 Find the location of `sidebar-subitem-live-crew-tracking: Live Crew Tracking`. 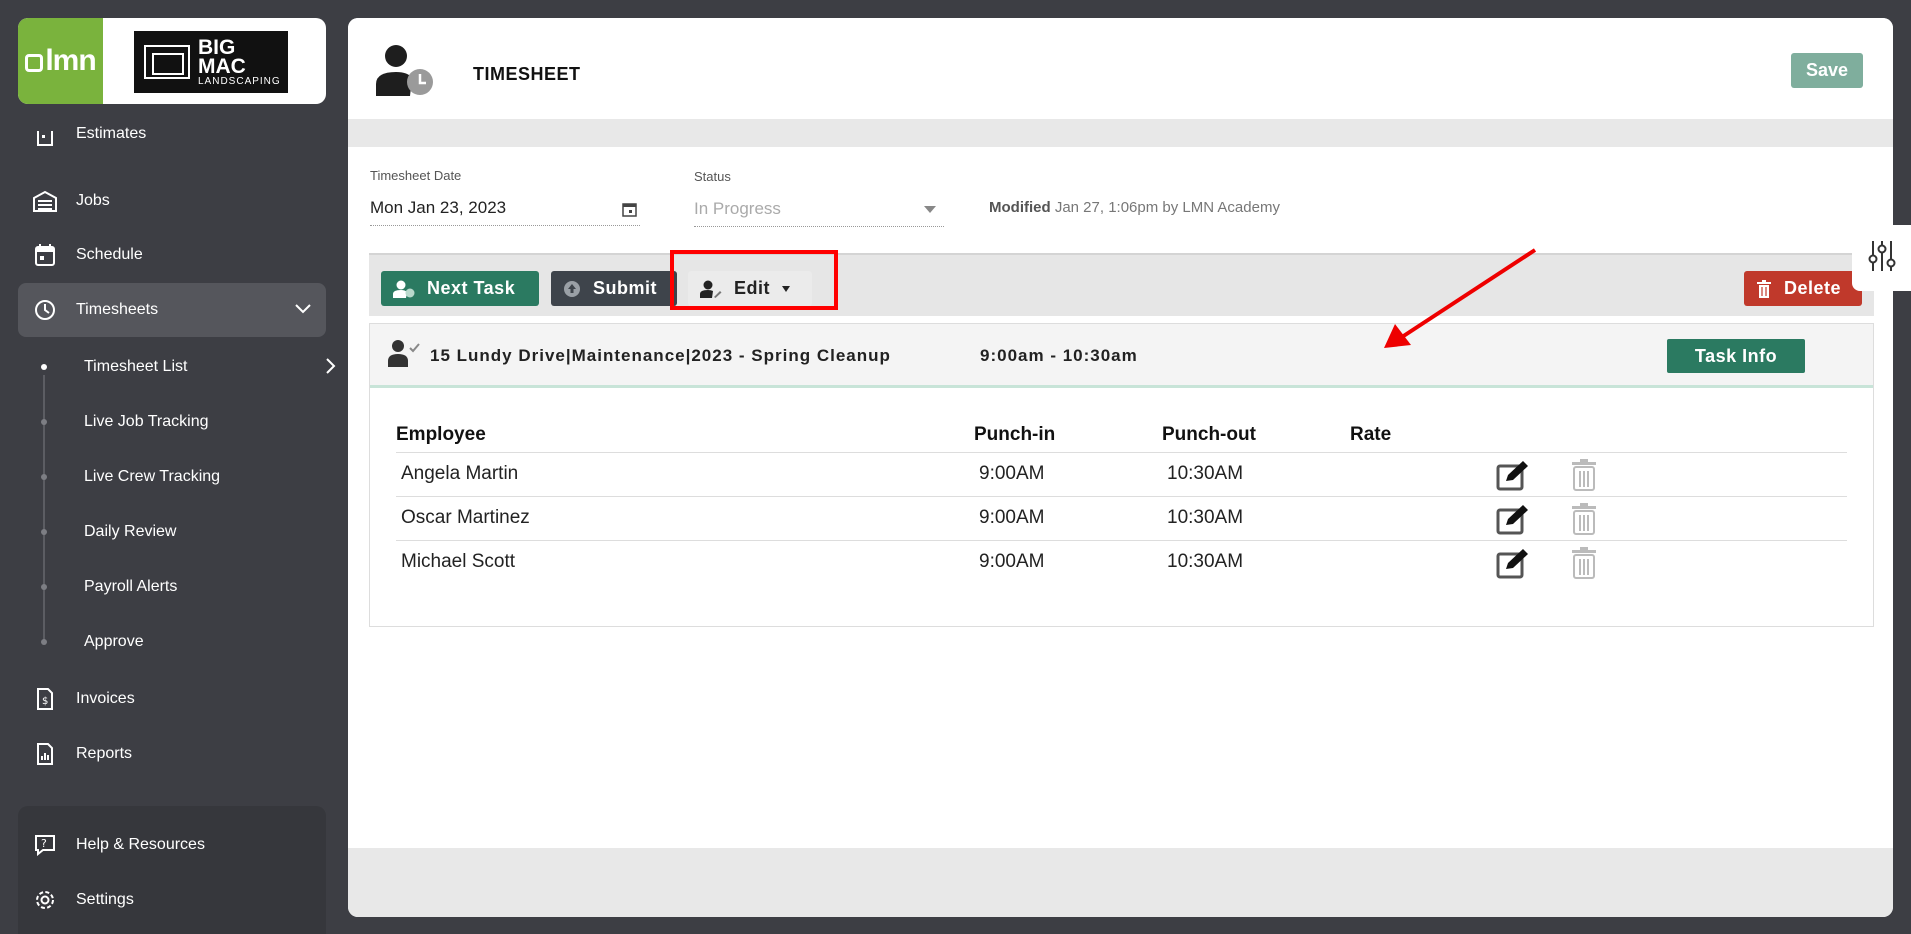

sidebar-subitem-live-crew-tracking: Live Crew Tracking is located at coordinates (174, 476).